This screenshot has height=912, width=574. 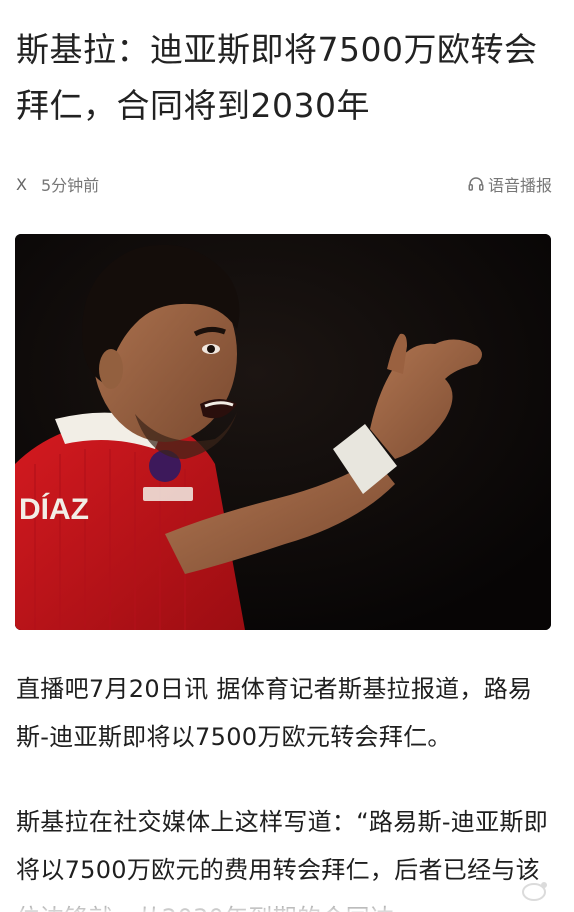 I want to click on tts-label: 语音播报, so click(x=519, y=185).